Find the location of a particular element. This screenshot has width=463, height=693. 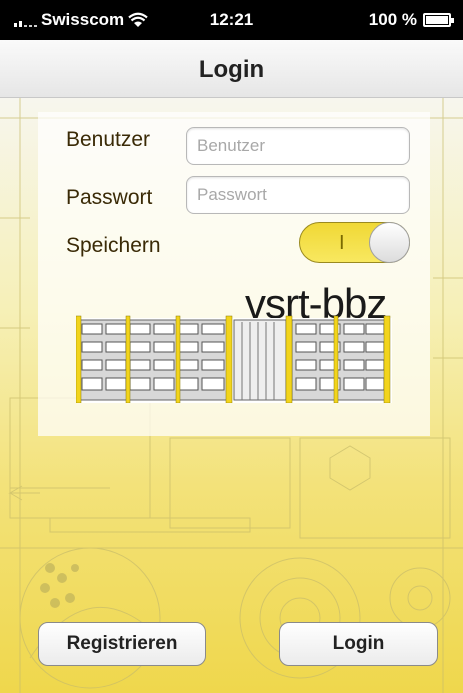

login-button: Login is located at coordinates (358, 644).